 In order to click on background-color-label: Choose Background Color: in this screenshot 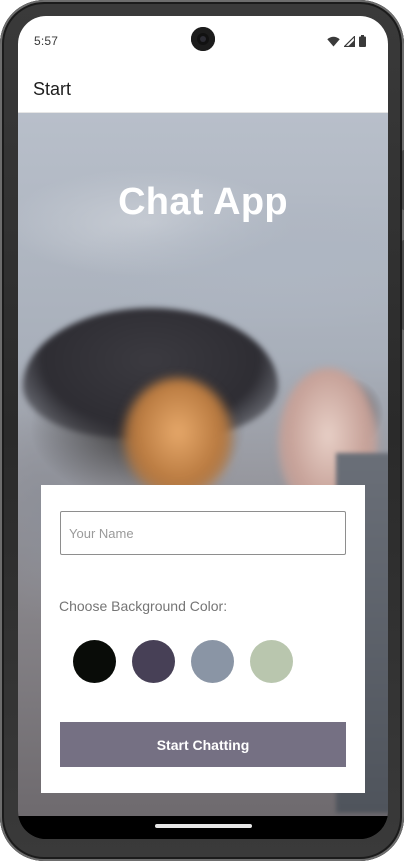, I will do `click(143, 606)`.